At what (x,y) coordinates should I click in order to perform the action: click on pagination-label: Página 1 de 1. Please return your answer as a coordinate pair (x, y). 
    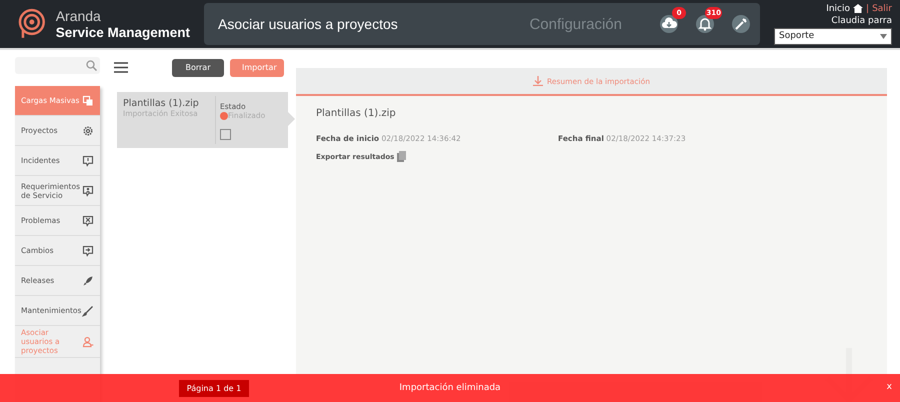
    Looking at the image, I should click on (214, 388).